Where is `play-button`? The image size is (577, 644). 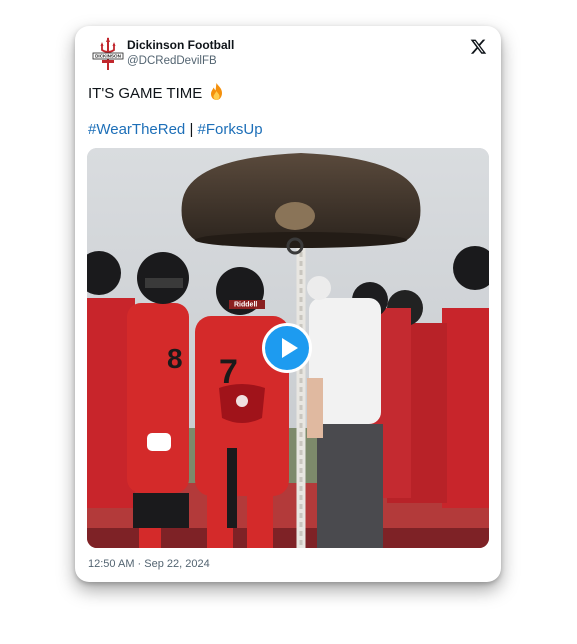 play-button is located at coordinates (287, 348).